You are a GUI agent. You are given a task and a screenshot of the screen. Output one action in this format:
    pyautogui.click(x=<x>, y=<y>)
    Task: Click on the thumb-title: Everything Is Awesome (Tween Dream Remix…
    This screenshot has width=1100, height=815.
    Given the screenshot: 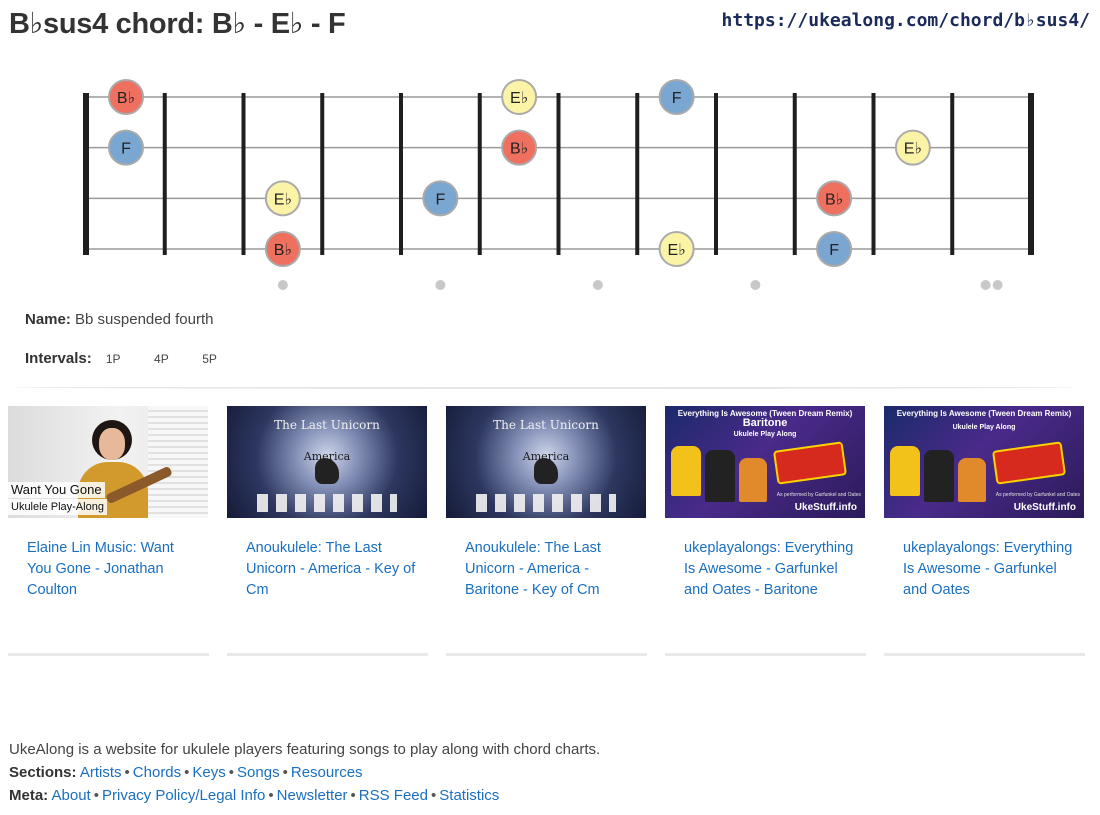 What is the action you would take?
    pyautogui.click(x=984, y=413)
    